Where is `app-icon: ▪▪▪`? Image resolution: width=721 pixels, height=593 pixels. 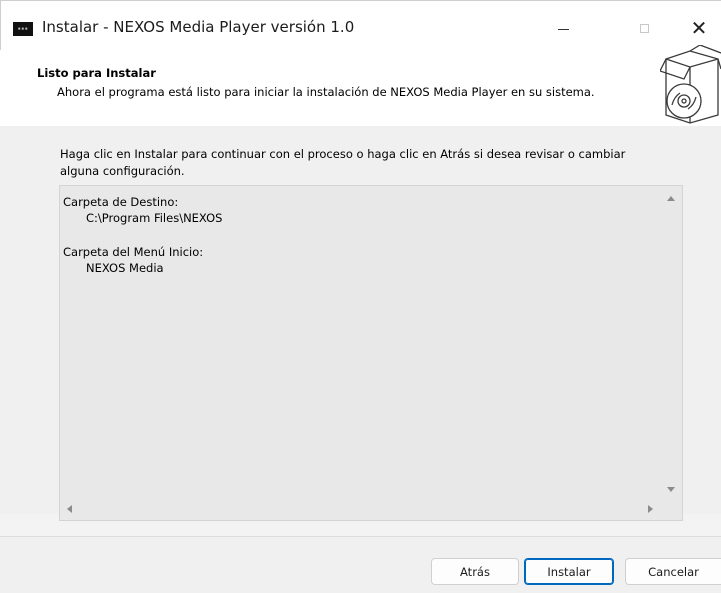 app-icon: ▪▪▪ is located at coordinates (23, 29).